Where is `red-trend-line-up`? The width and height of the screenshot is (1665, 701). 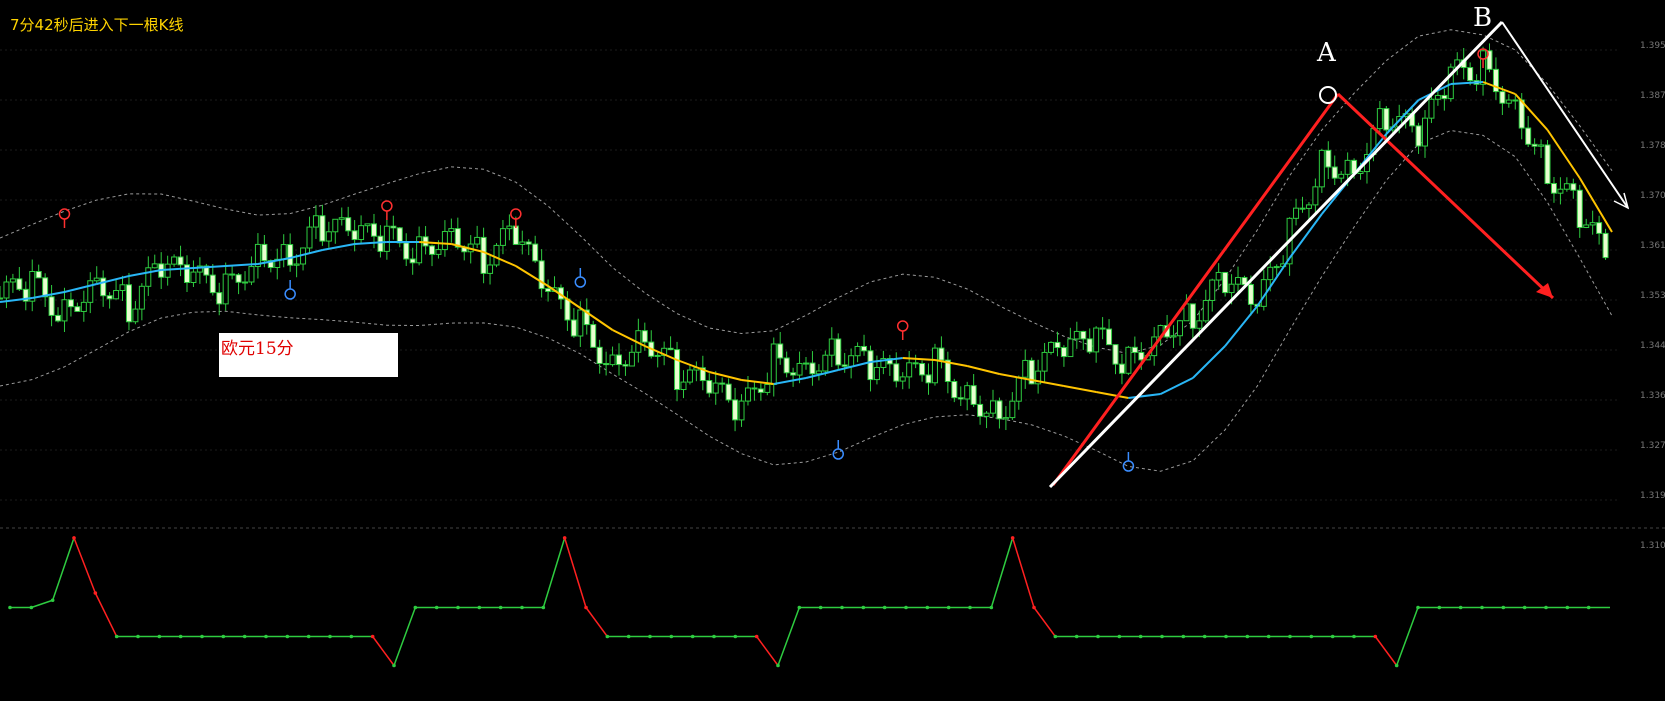 red-trend-line-up is located at coordinates (1195, 289).